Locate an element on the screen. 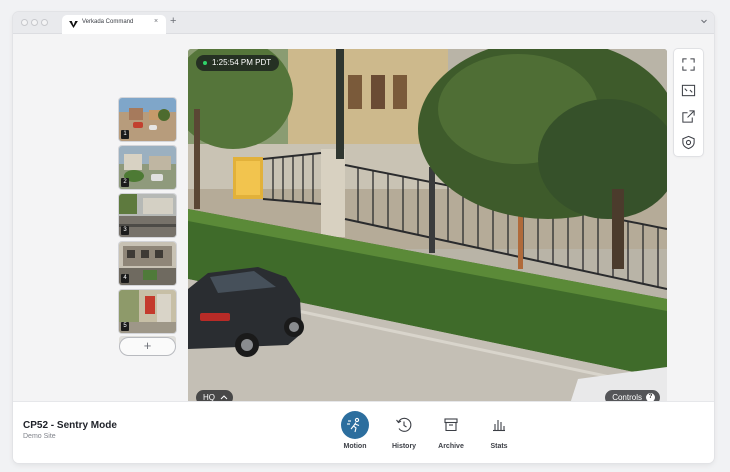  browser-tab: Verkada Command × is located at coordinates (114, 24).